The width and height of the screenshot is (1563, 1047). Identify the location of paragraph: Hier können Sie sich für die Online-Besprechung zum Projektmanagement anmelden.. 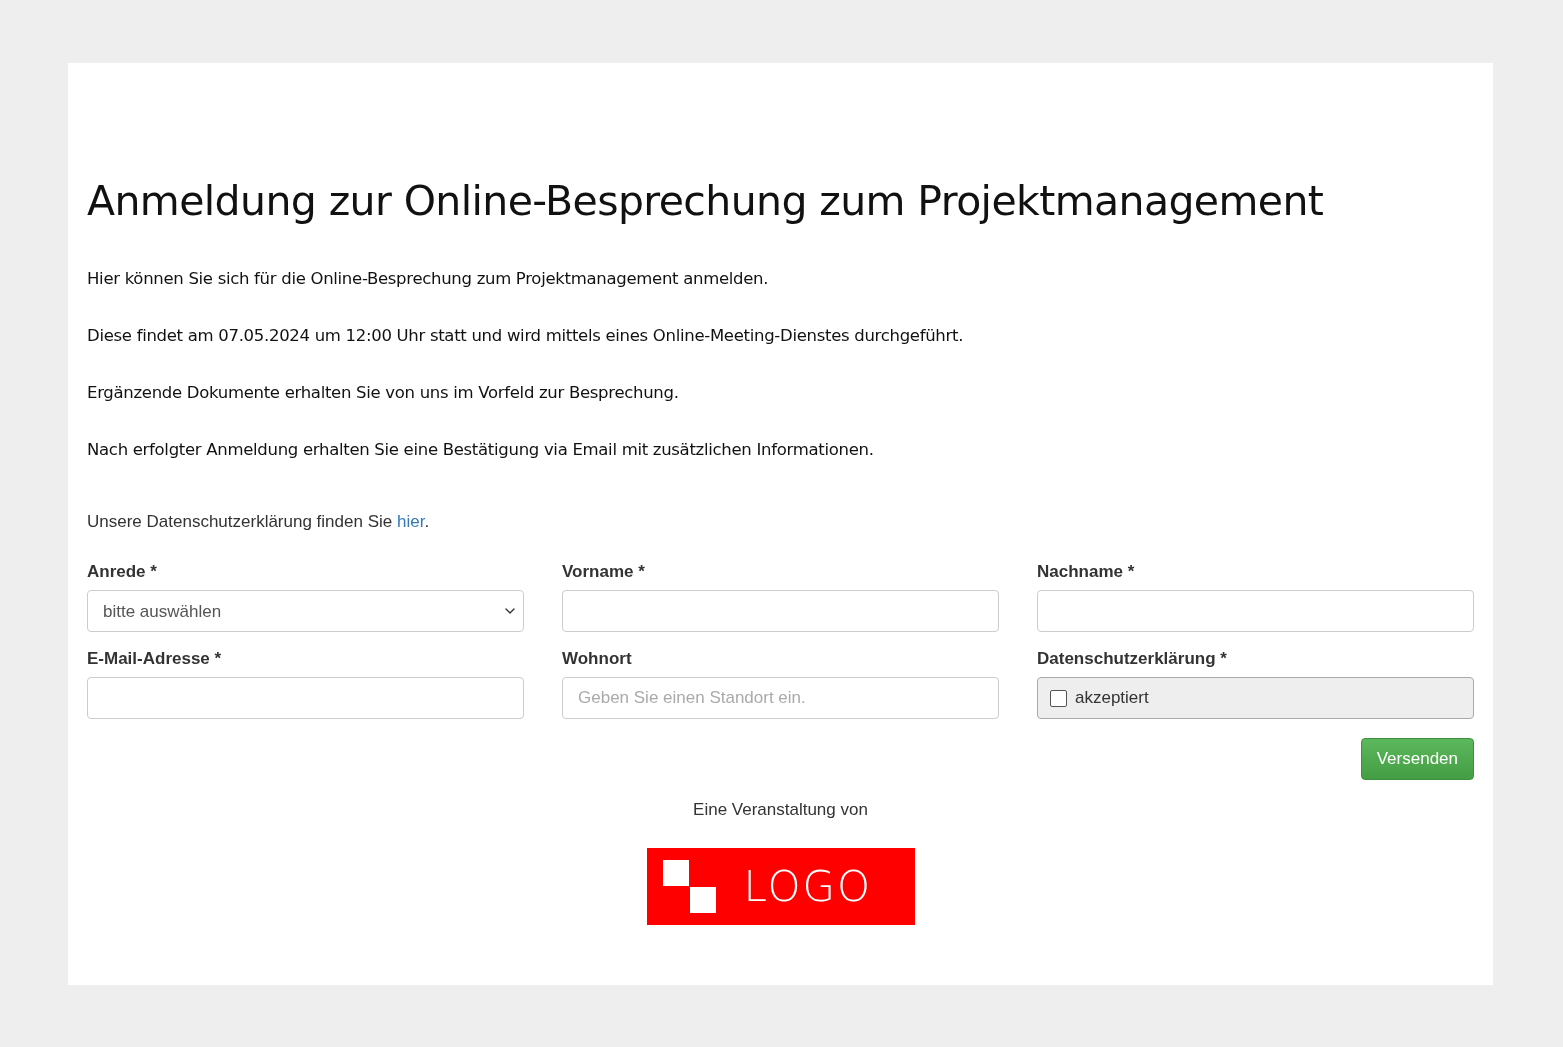
(428, 279).